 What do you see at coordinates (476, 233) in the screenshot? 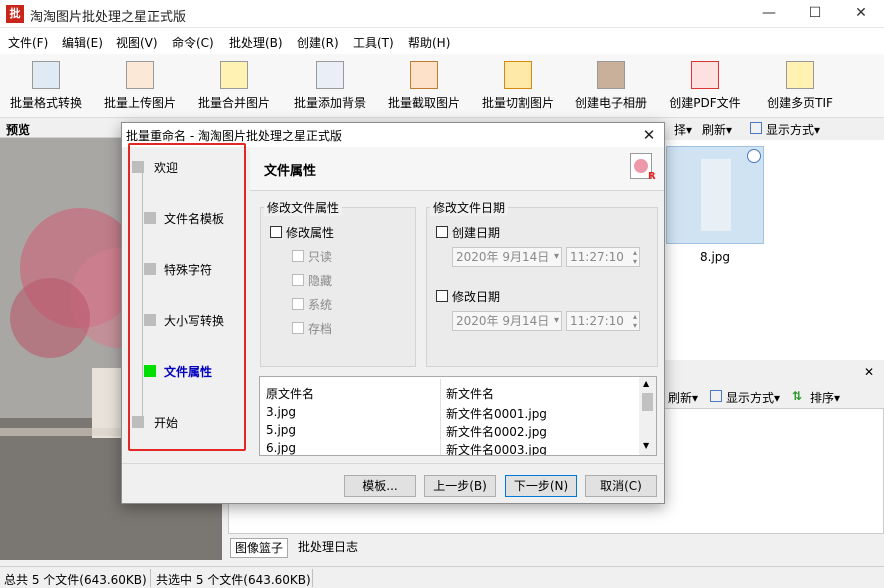
I see `created-date-label: 创建日期` at bounding box center [476, 233].